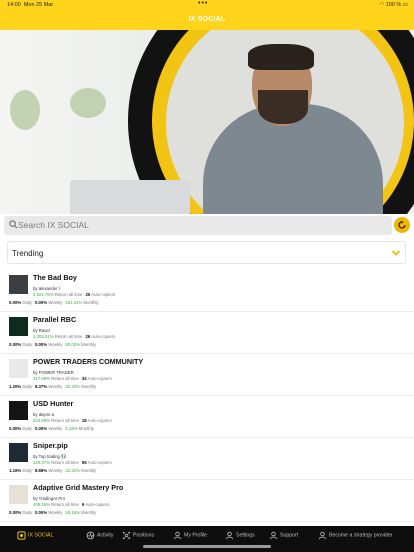 The width and height of the screenshot is (414, 552). Describe the element at coordinates (126, 535) in the screenshot. I see `positions-icon` at that location.